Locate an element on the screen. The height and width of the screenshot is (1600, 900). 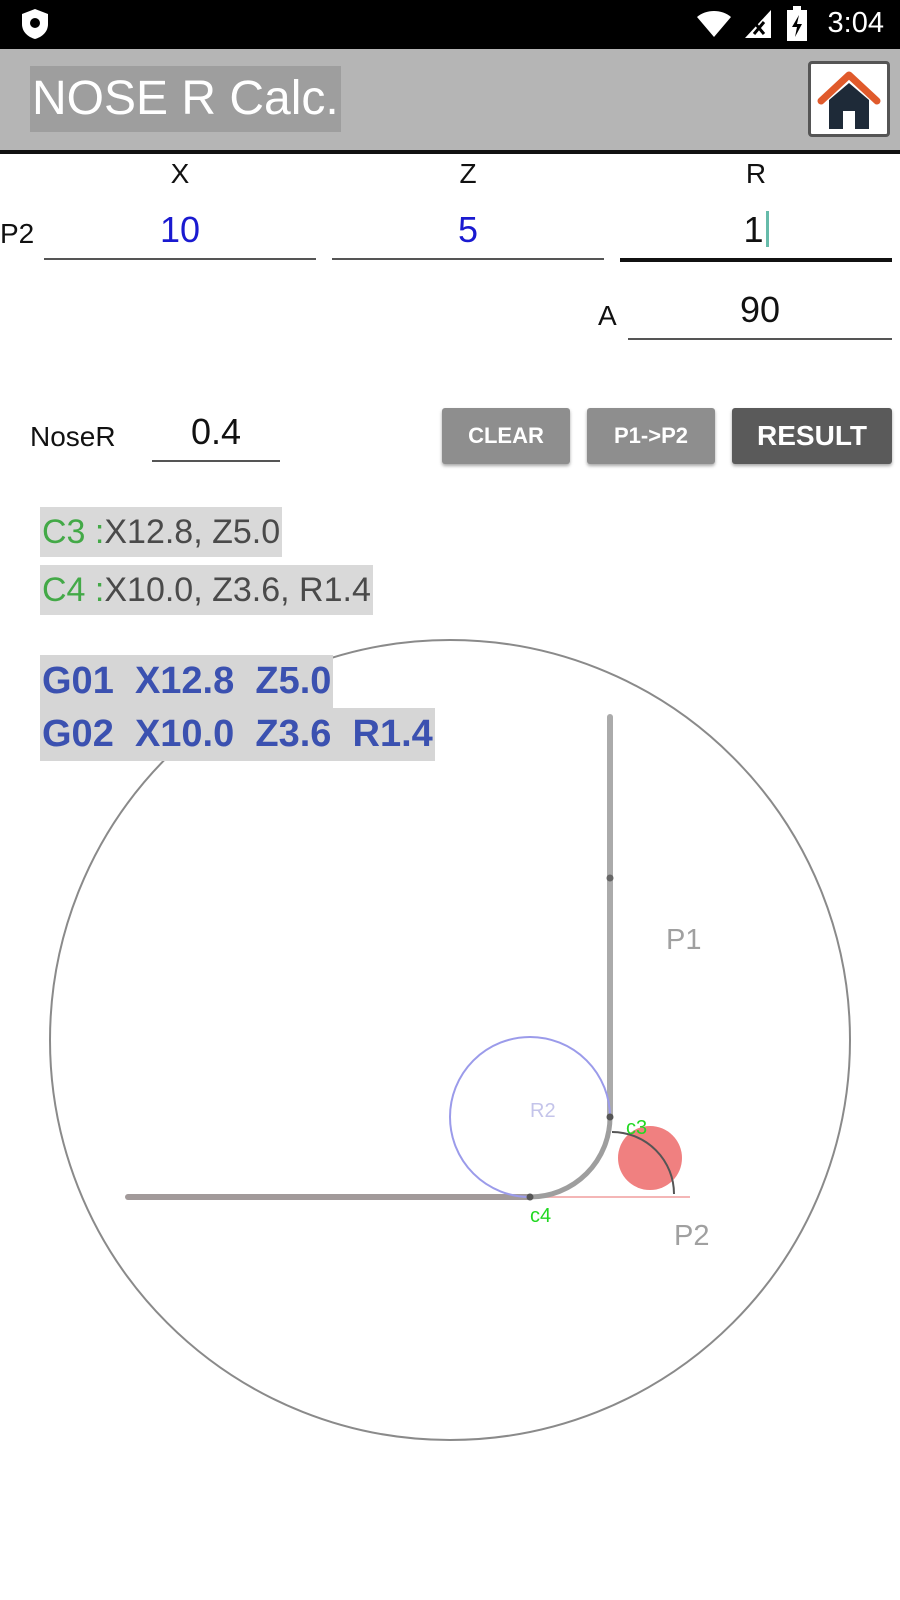
c4-result-value: X10.0, Z3.6, R1.4 is located at coordinates (237, 590).